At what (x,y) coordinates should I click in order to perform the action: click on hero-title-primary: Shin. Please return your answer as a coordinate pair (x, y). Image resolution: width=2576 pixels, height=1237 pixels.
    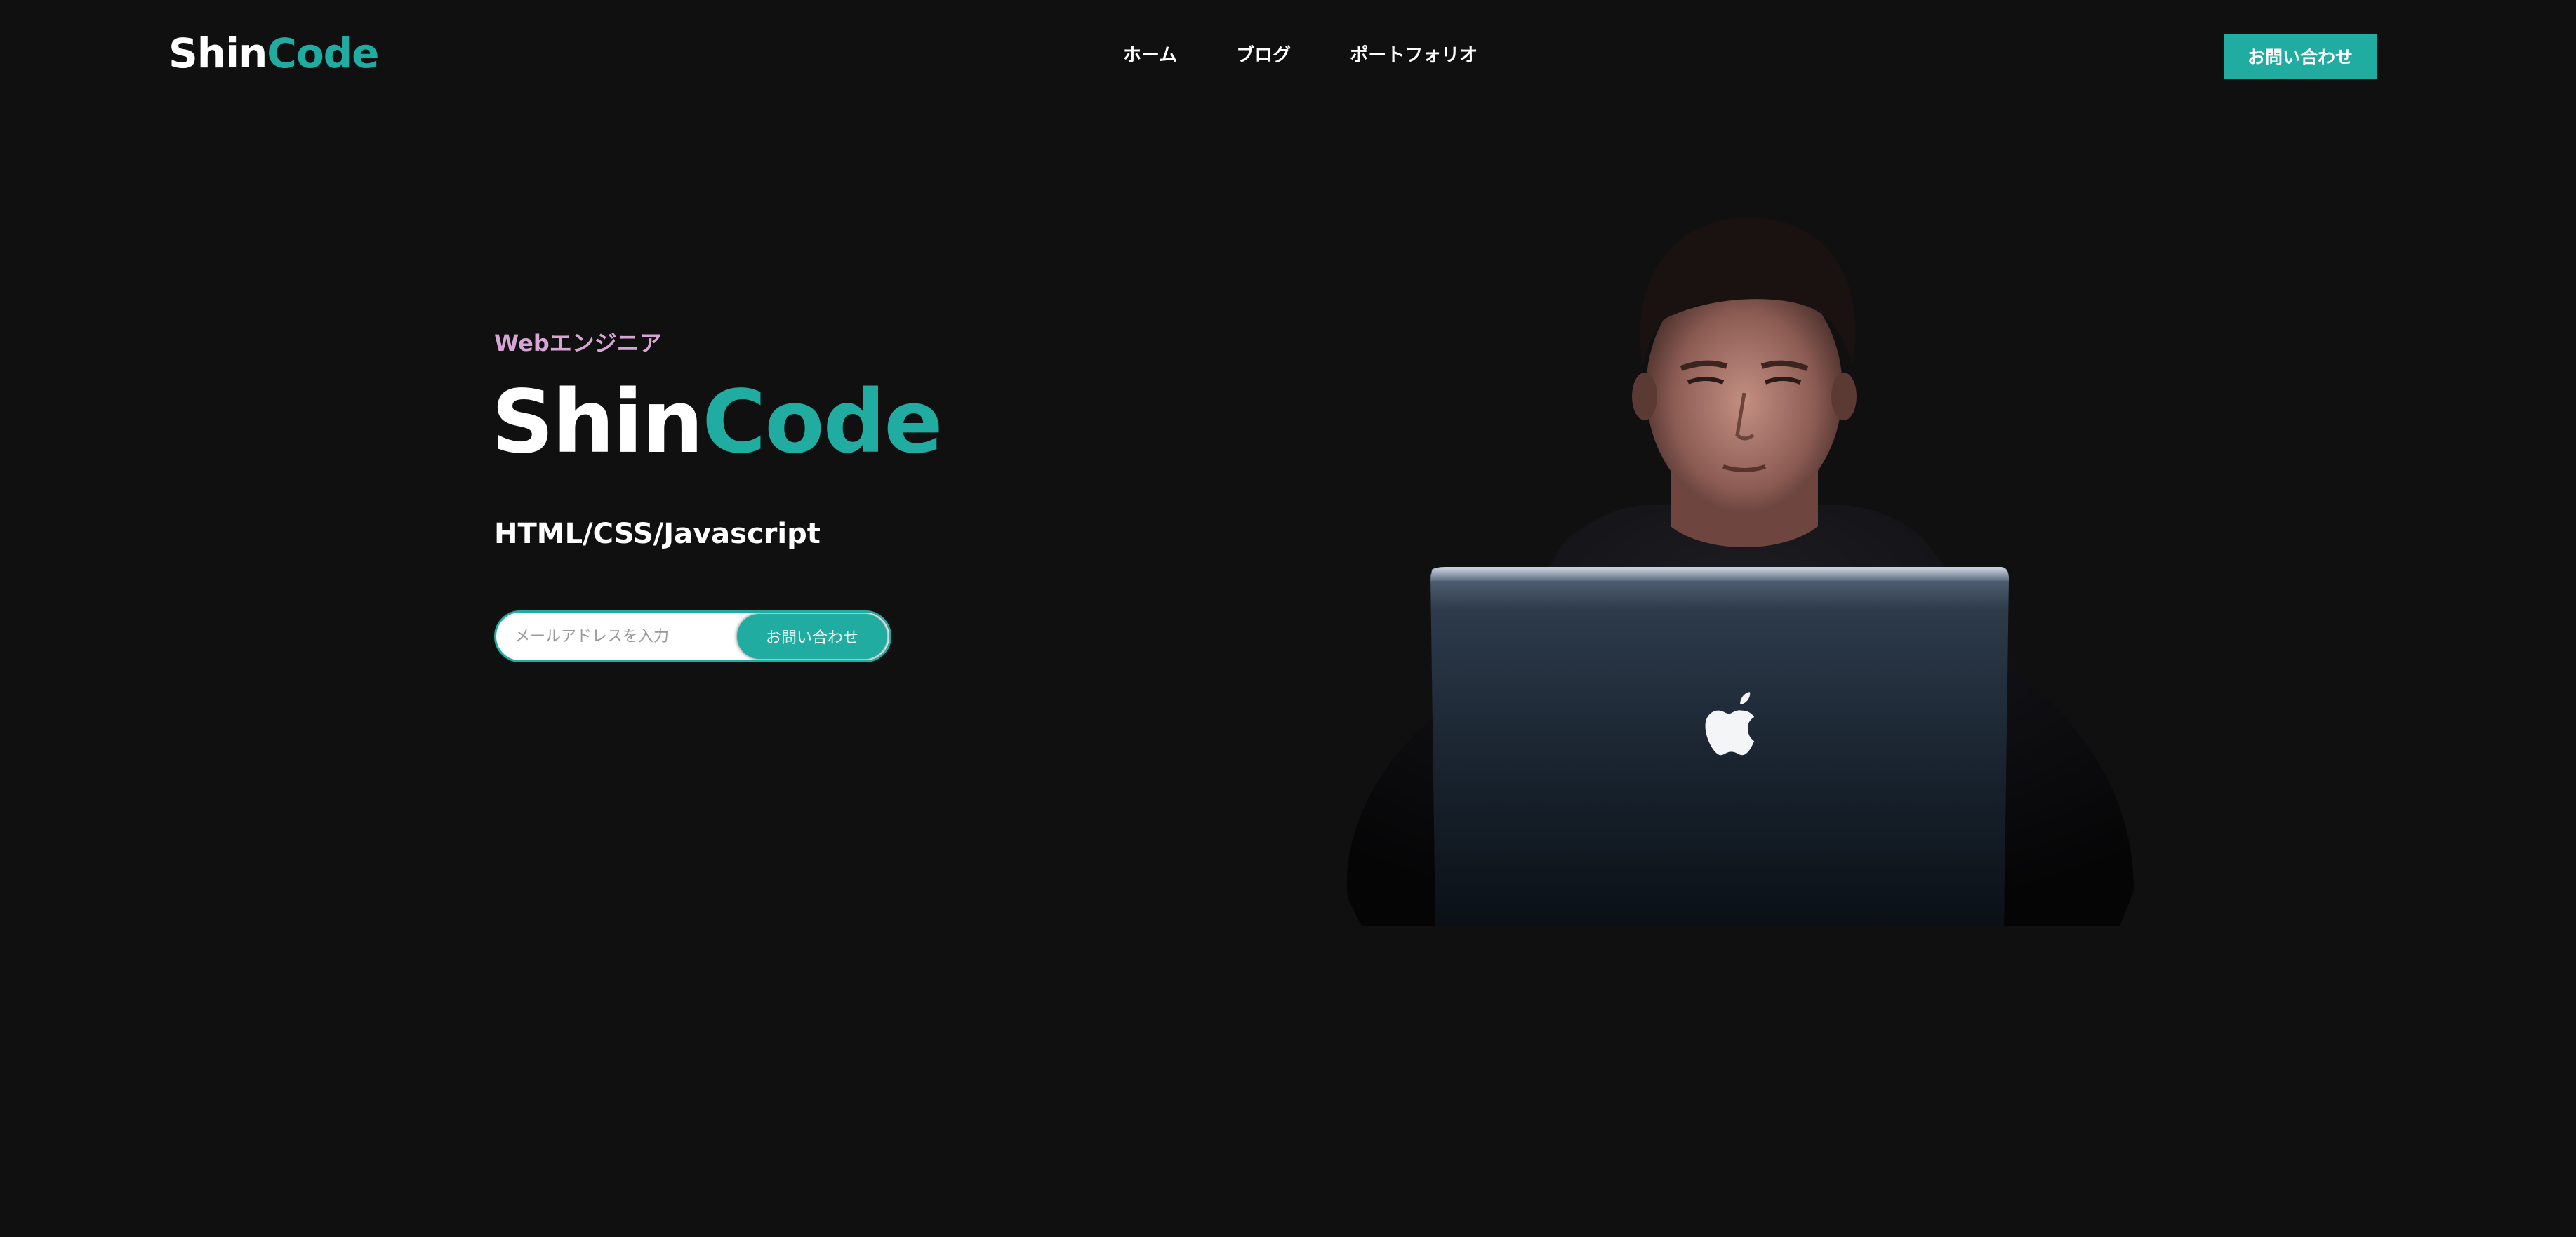
    Looking at the image, I should click on (597, 422).